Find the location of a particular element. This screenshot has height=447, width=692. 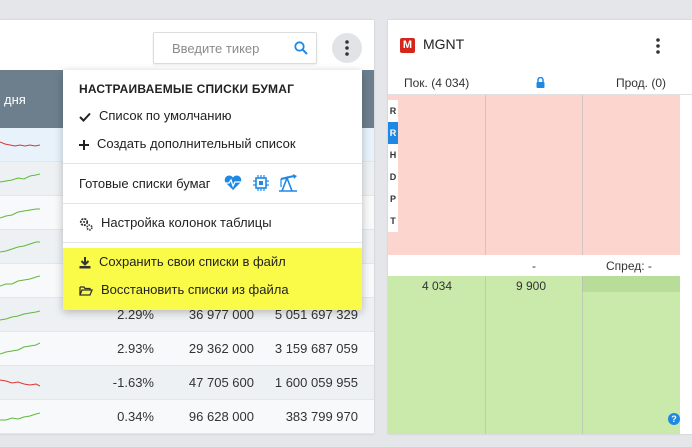

chip-icon is located at coordinates (261, 183).